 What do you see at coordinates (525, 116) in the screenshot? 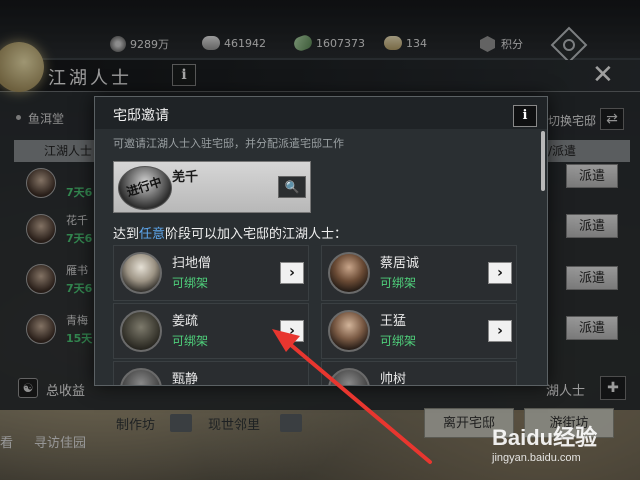
I see `dialog-info-button: i` at bounding box center [525, 116].